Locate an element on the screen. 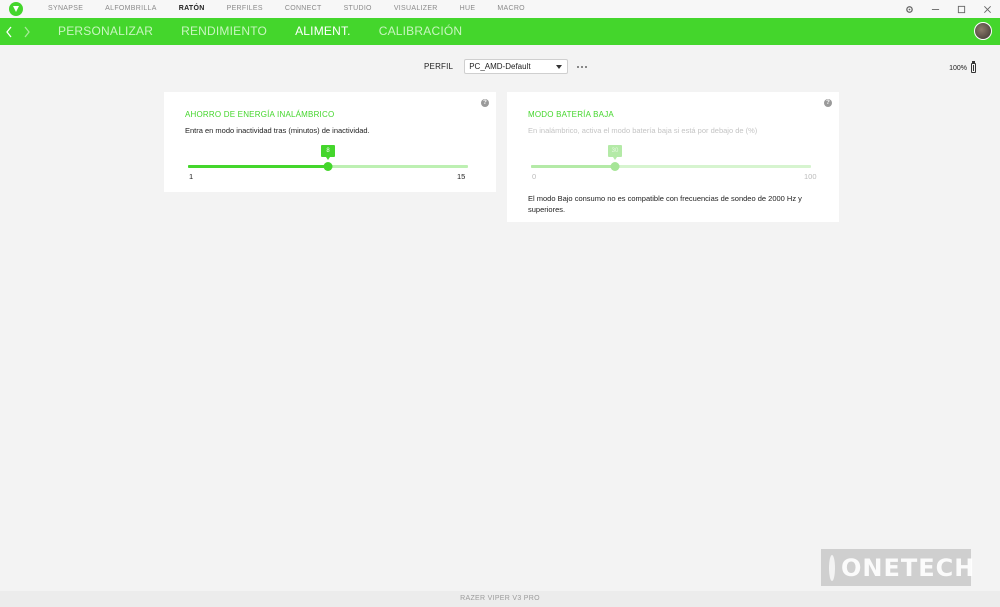 The image size is (1000, 607). topnav-visualizer: VISUALIZER is located at coordinates (416, 9).